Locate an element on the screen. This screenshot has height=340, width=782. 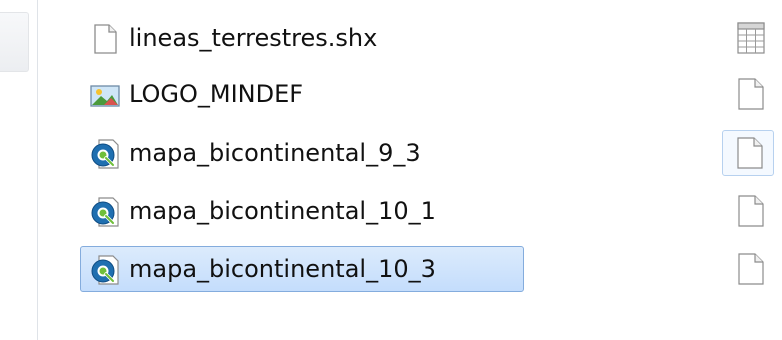
file-row-mapa-10-3: mapa_bicontinental_10_3 is located at coordinates (302, 269).